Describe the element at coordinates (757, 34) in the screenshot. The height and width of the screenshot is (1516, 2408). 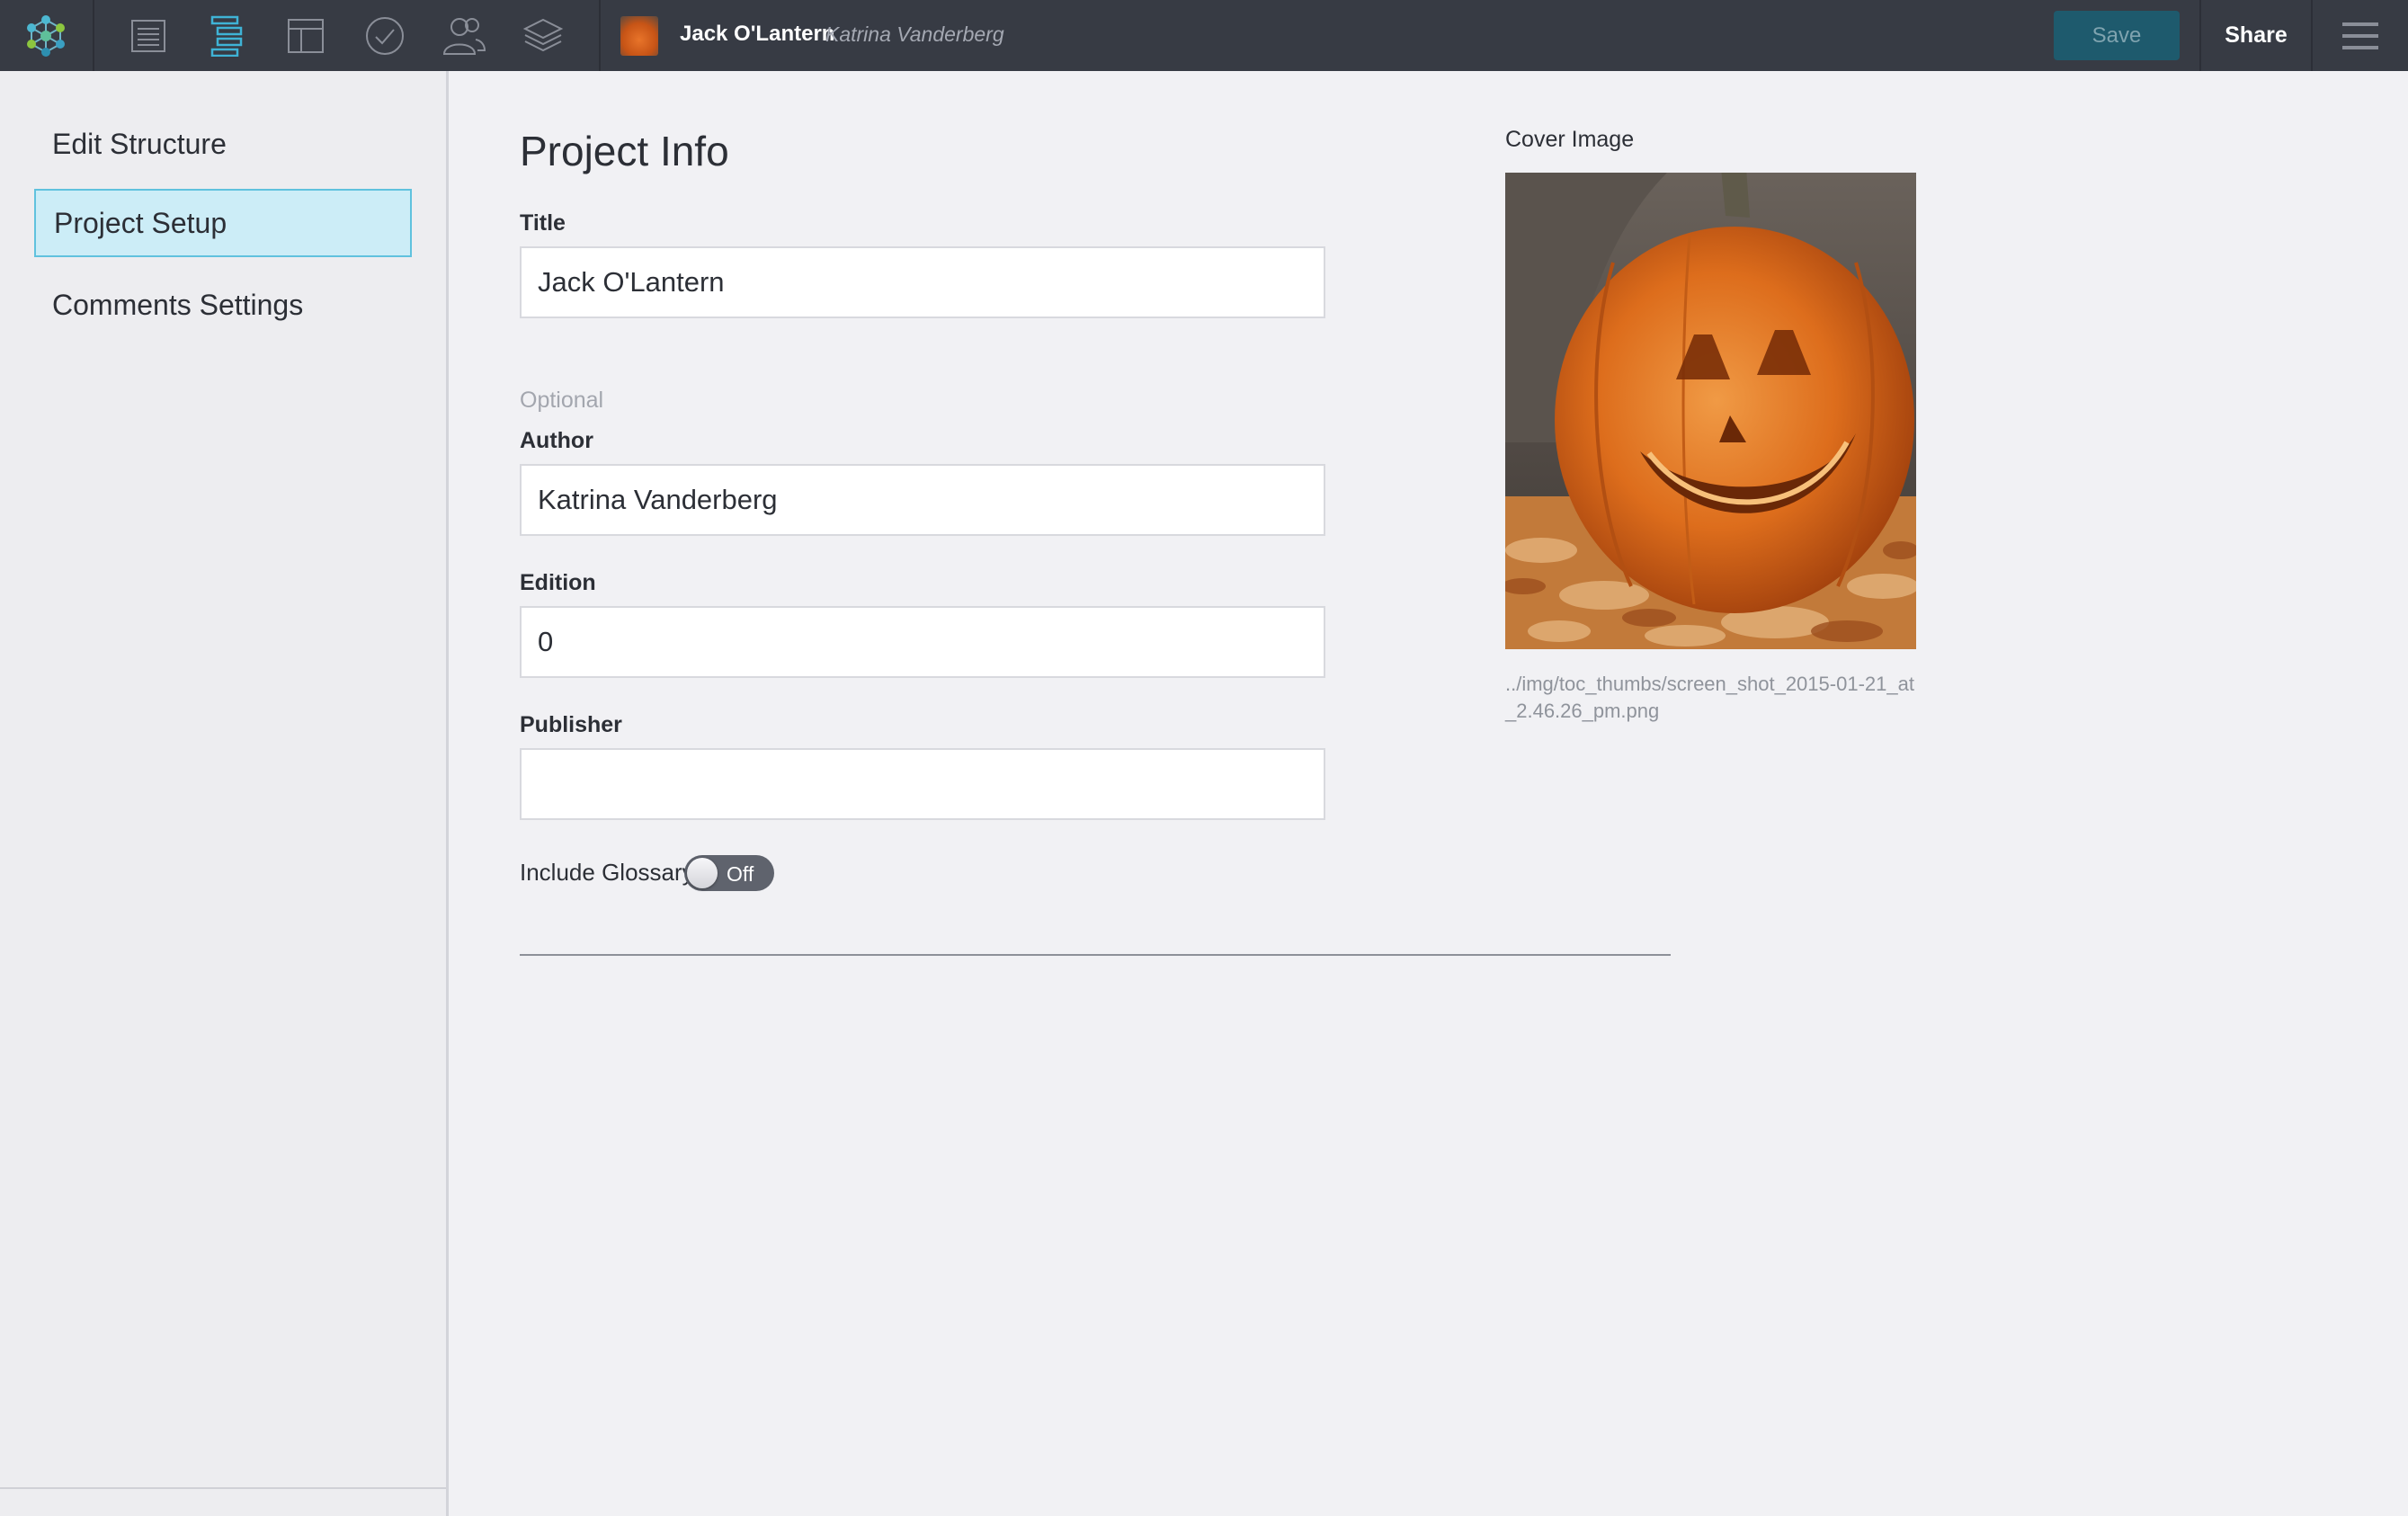
I see `project-title: Jack O'Lantern` at that location.